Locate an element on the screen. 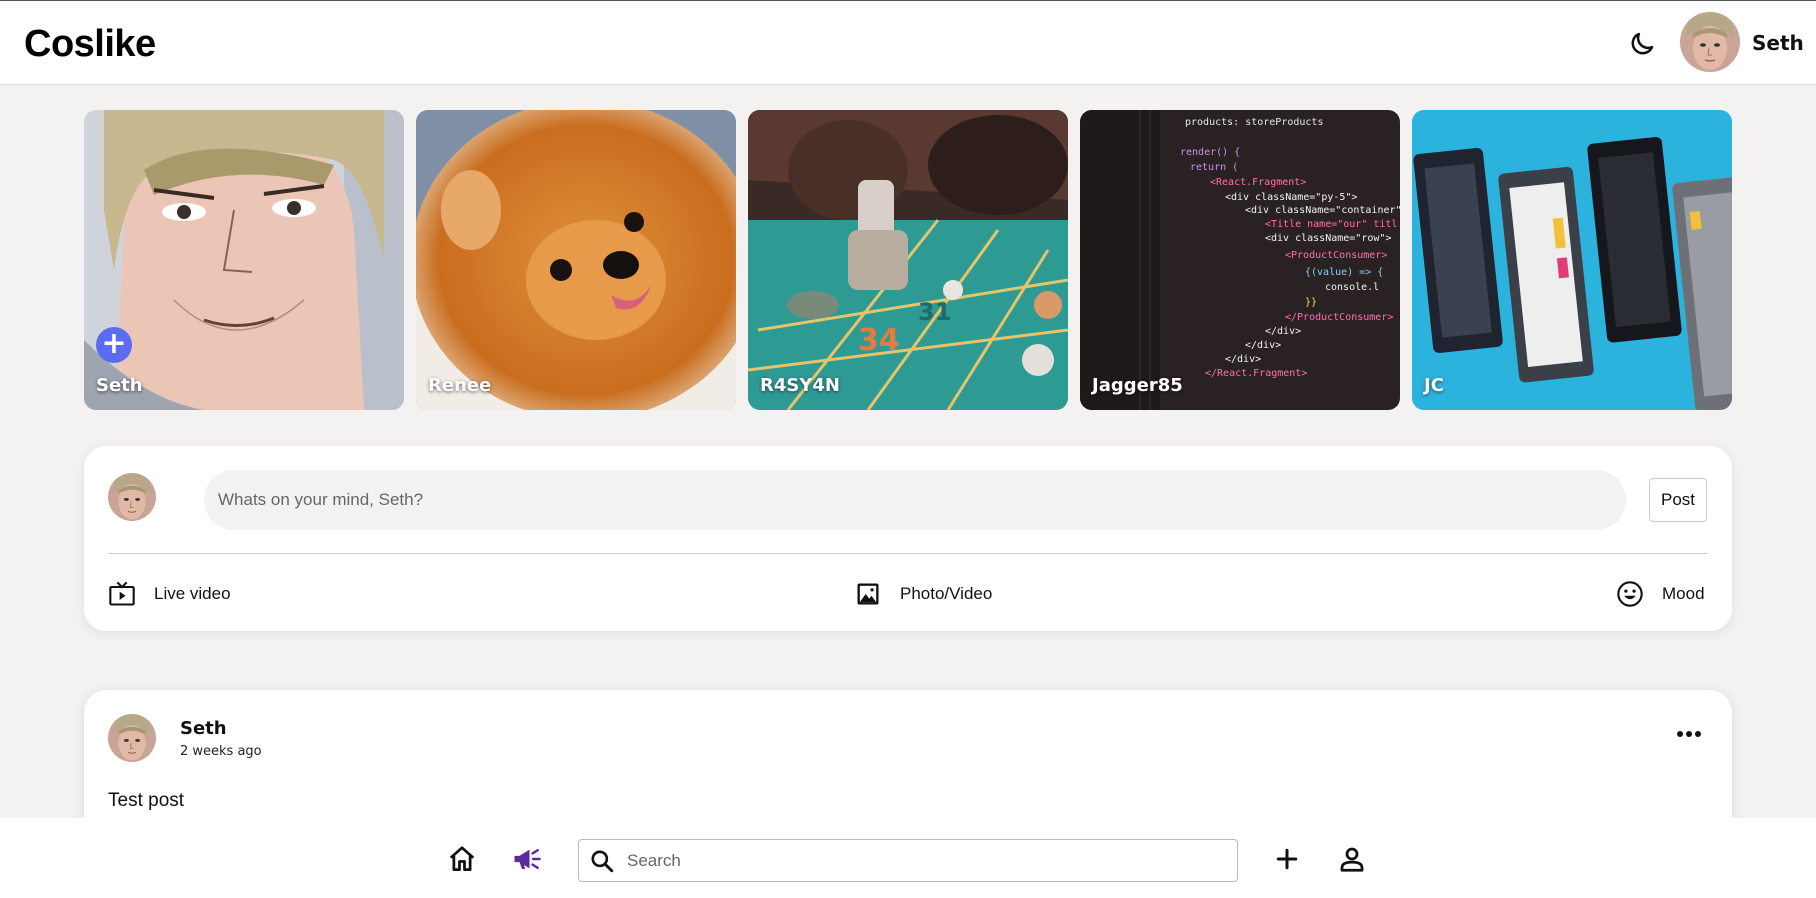  svg-text: <React.Fragment> is located at coordinates (1258, 182).